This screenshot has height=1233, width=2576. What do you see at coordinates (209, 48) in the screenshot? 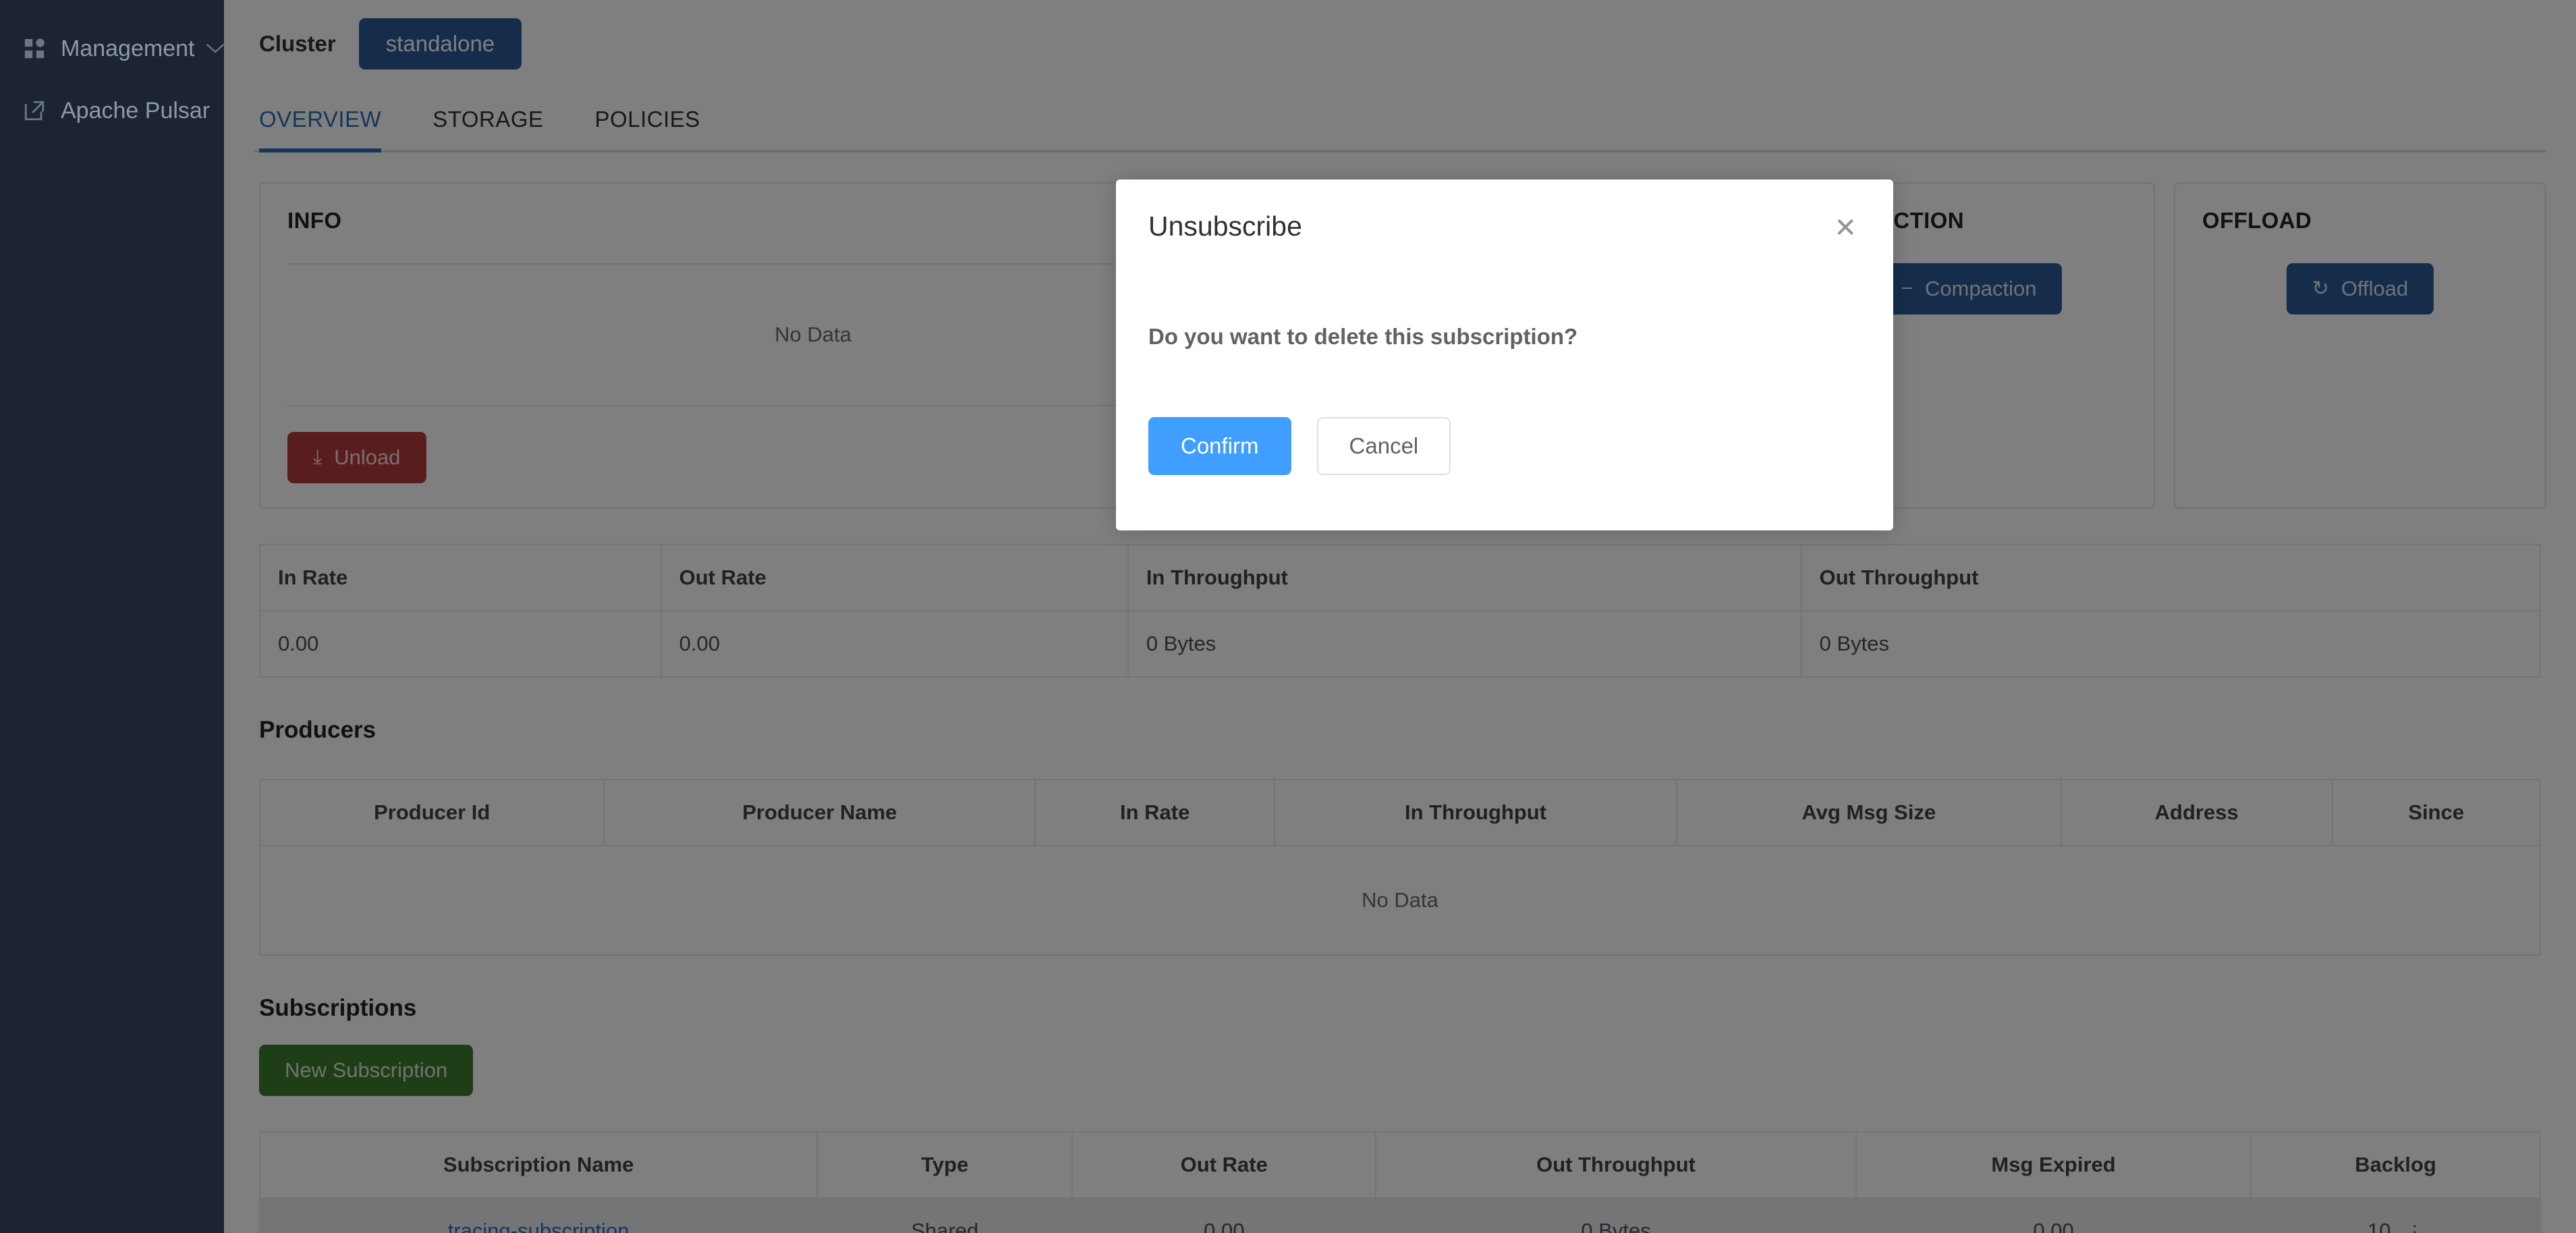
I see `chevron-down-icon` at bounding box center [209, 48].